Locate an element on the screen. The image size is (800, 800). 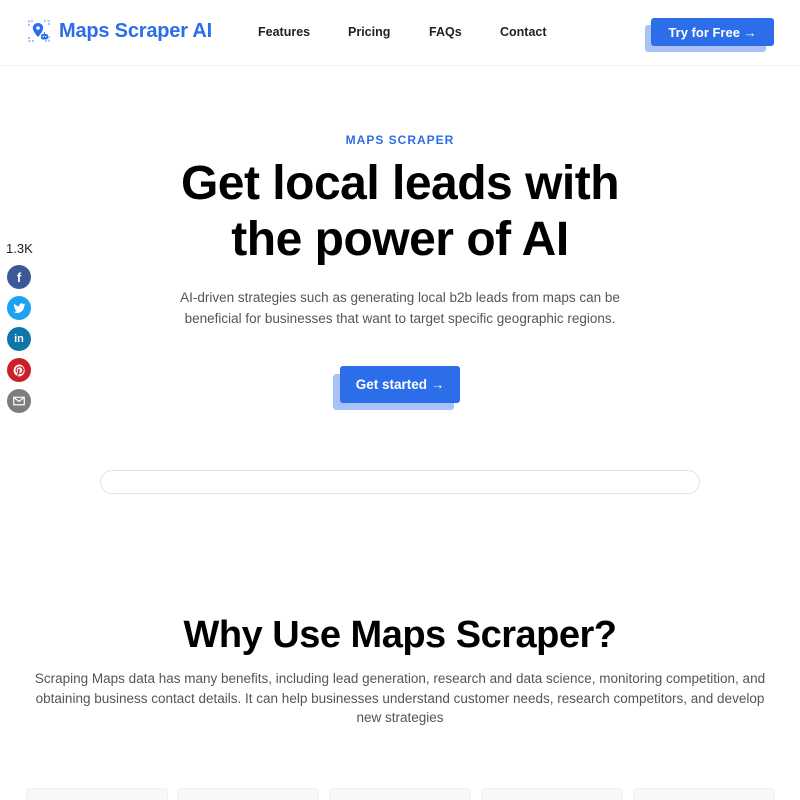
share-linkedin-button: in is located at coordinates (19, 339).